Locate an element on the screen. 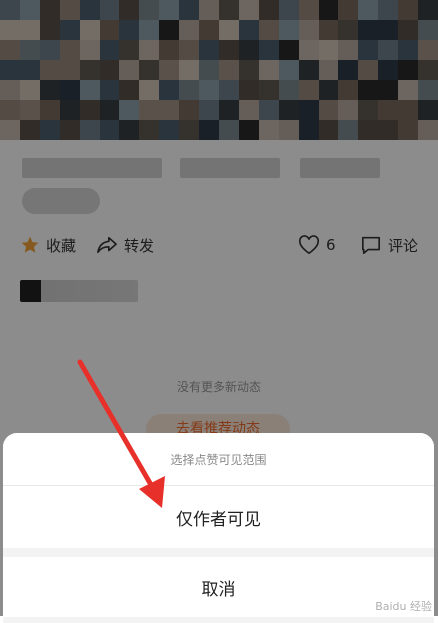  action-sheet-title: 选择点赞可见范围 is located at coordinates (218, 459).